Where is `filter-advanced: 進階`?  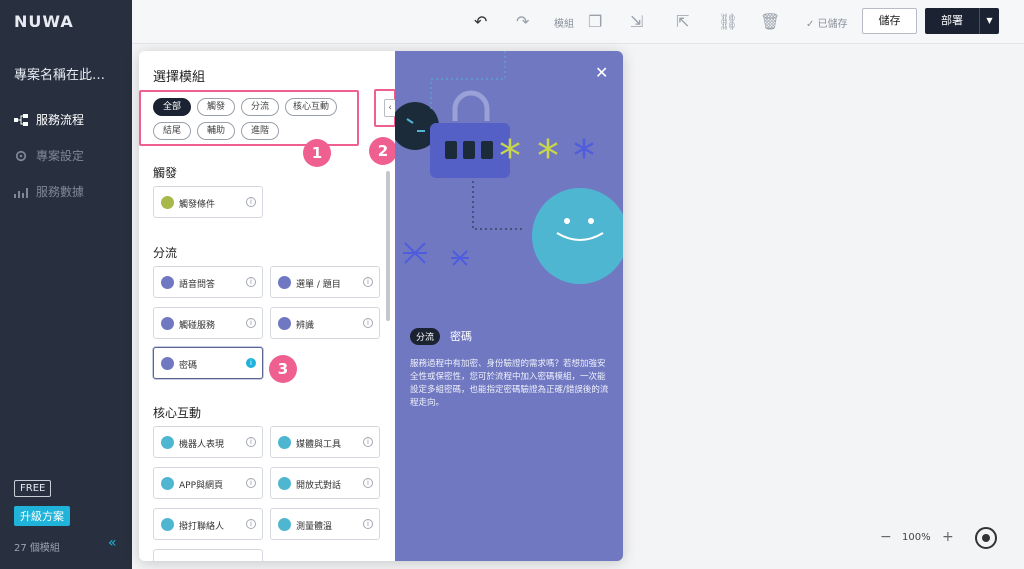 filter-advanced: 進階 is located at coordinates (260, 131).